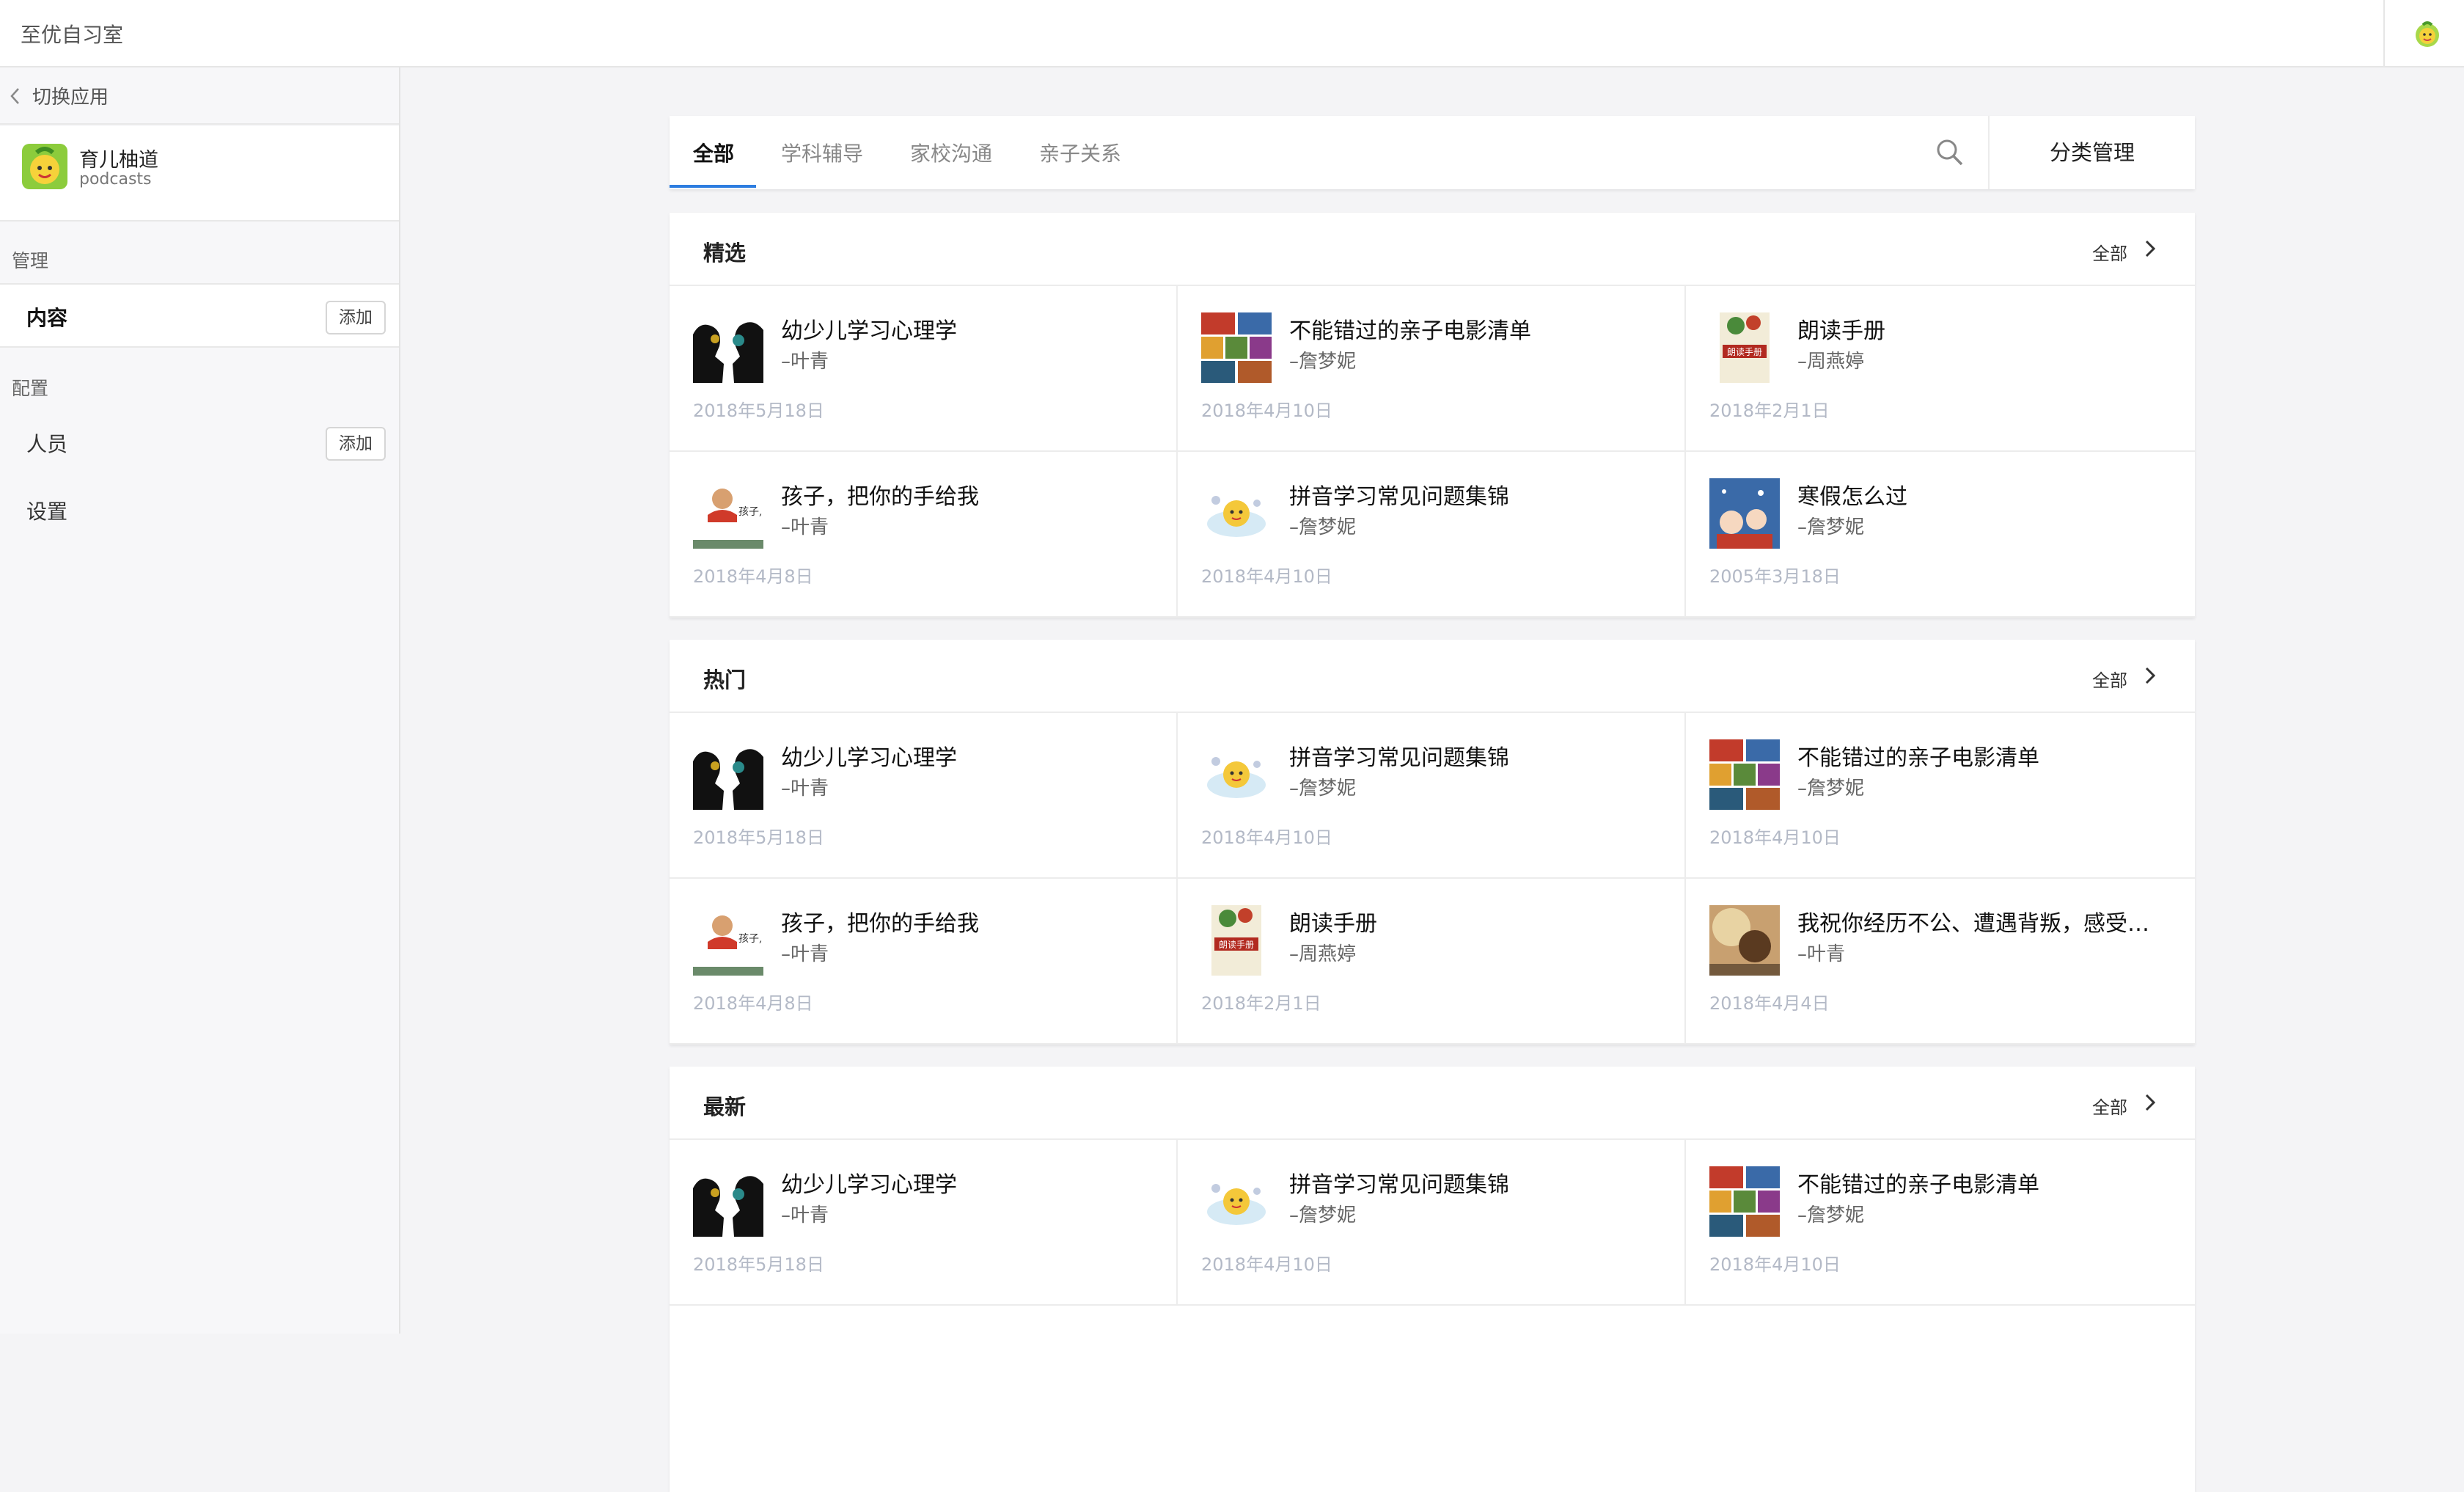  What do you see at coordinates (199, 96) in the screenshot?
I see `switch-app-button: 切换应用` at bounding box center [199, 96].